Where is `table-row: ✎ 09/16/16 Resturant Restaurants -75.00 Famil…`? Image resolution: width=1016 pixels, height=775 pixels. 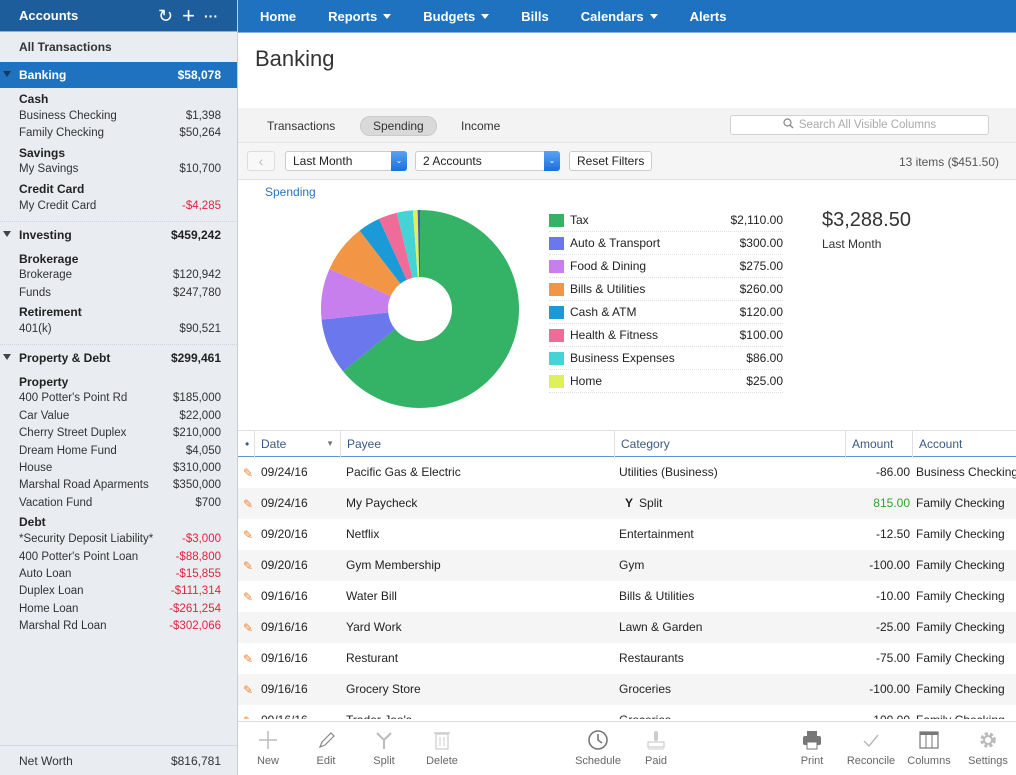
table-row: ✎ 09/16/16 Resturant Restaurants -75.00 Famil… is located at coordinates (627, 658).